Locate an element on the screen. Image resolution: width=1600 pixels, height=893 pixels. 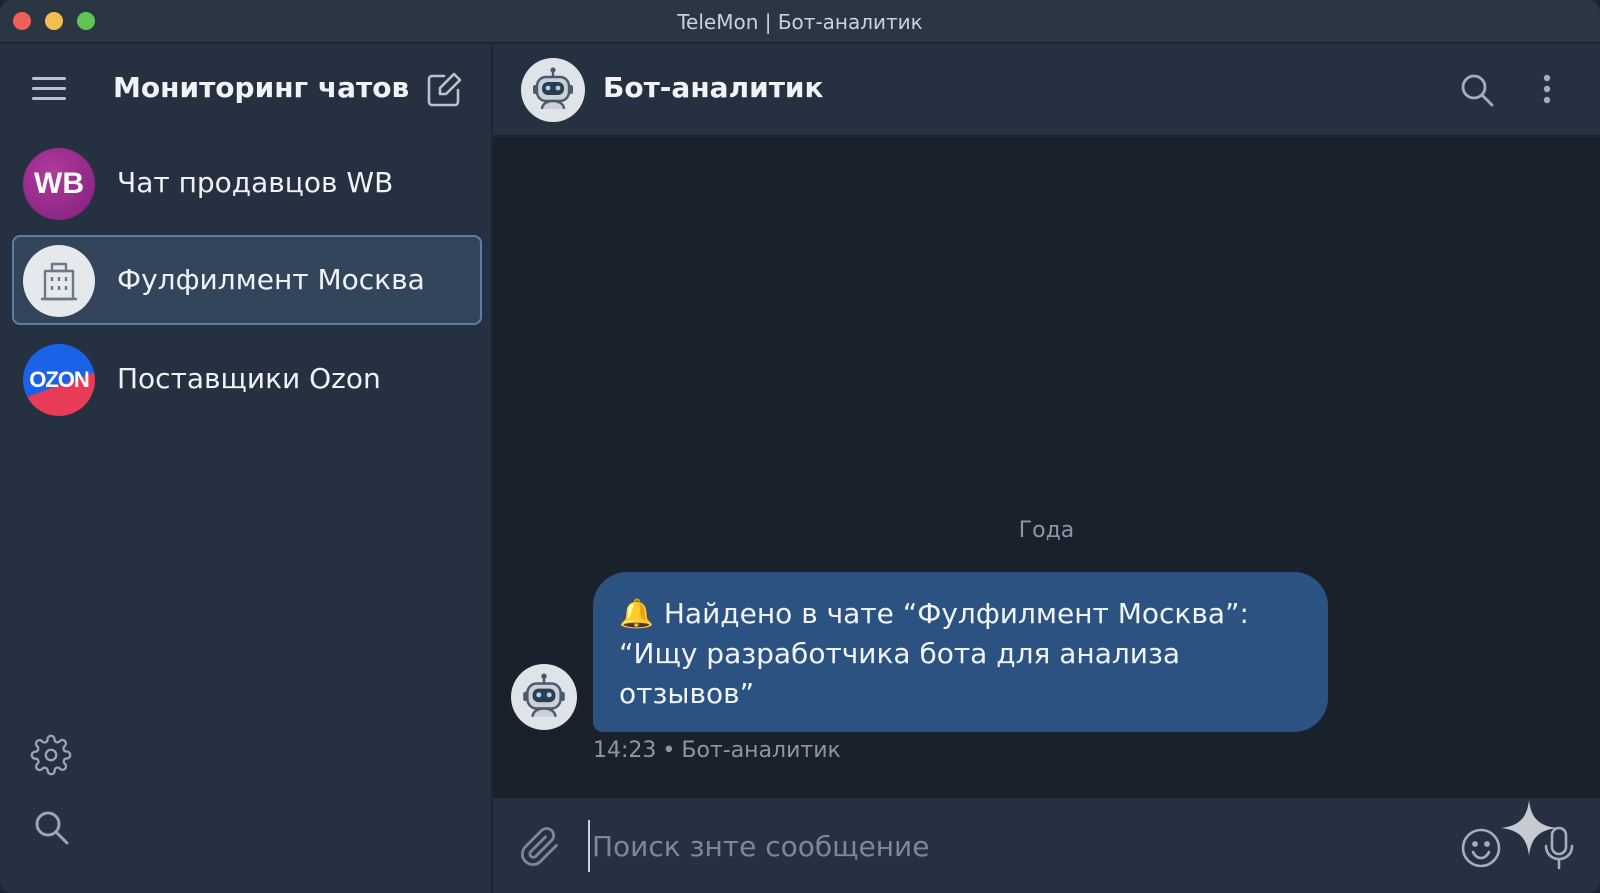
paperclip-icon is located at coordinates (540, 847).